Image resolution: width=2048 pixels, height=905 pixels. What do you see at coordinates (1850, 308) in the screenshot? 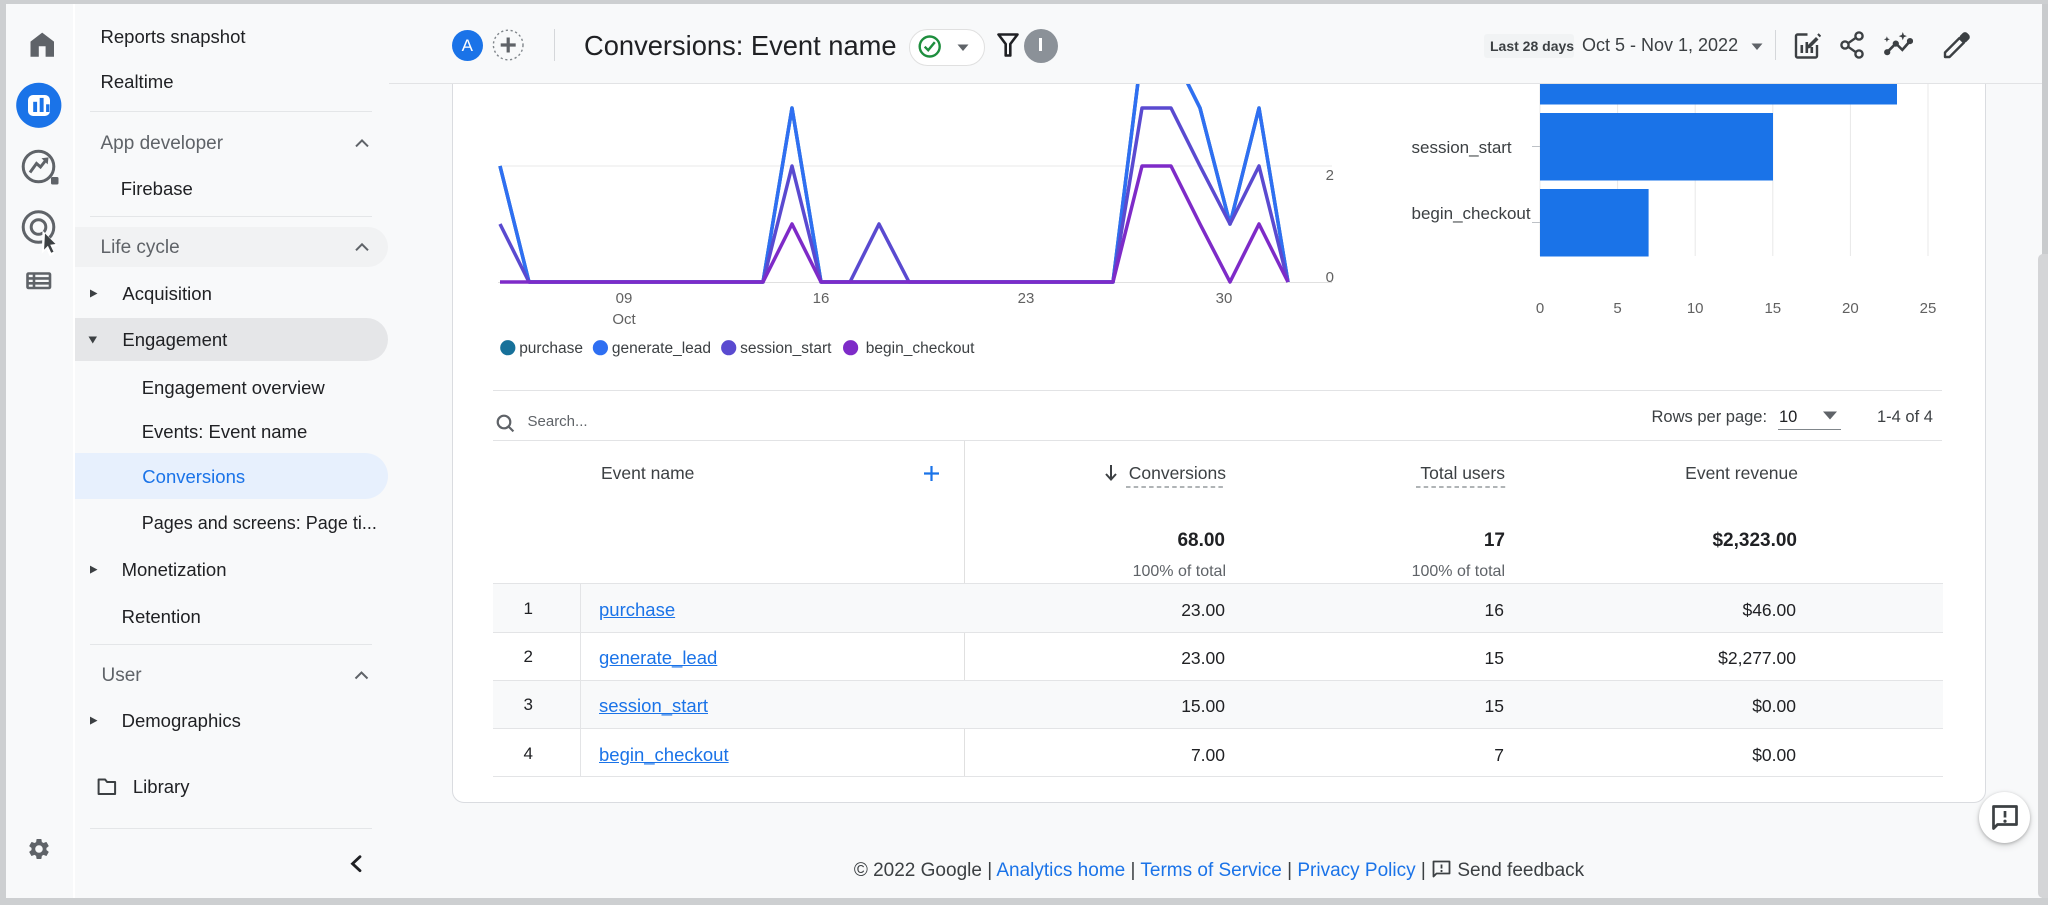
I see `svg-text: 20` at bounding box center [1850, 308].